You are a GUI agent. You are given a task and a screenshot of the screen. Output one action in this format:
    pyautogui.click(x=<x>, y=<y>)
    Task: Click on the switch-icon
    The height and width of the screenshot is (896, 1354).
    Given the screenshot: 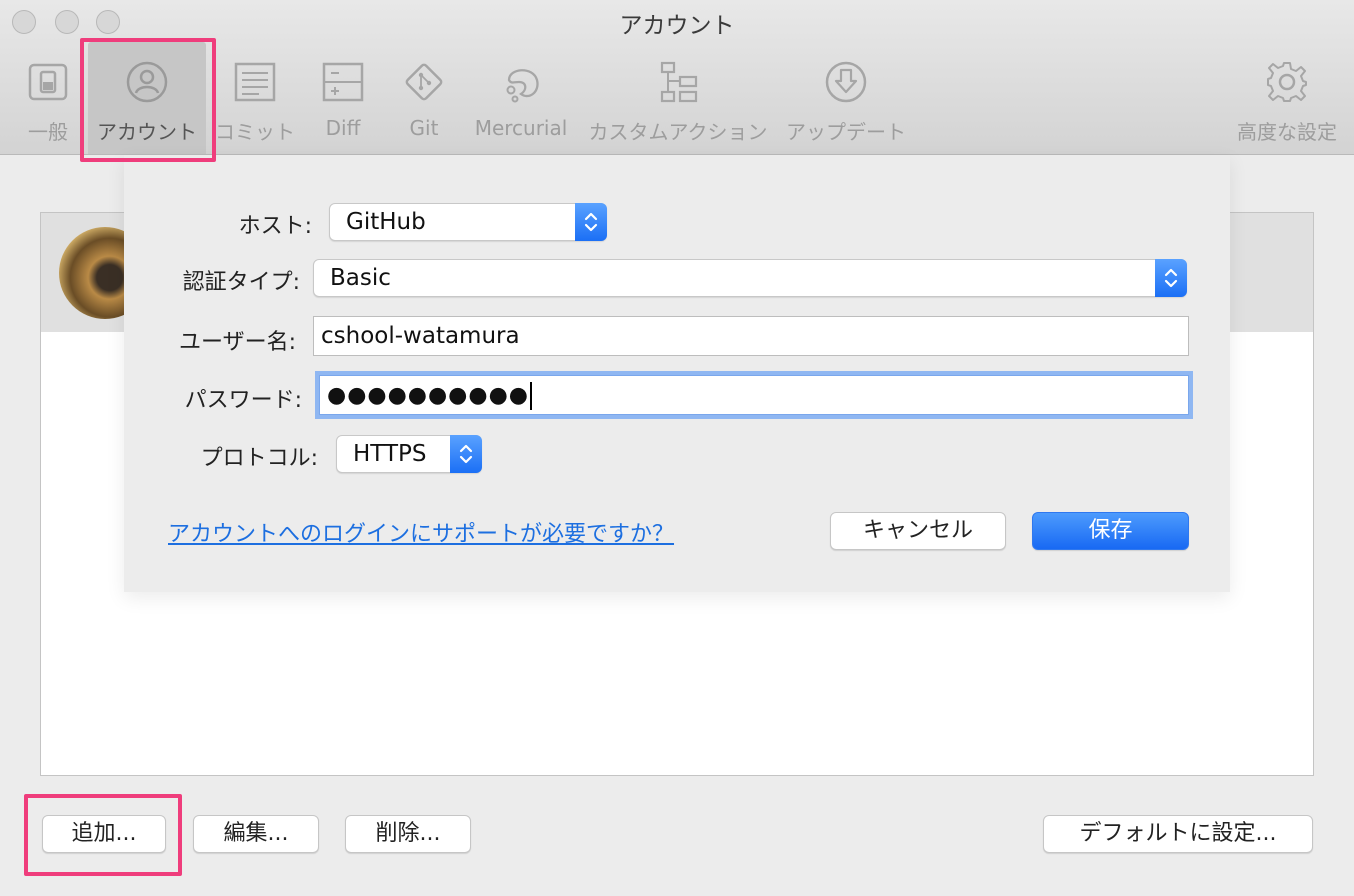 What is the action you would take?
    pyautogui.click(x=48, y=82)
    